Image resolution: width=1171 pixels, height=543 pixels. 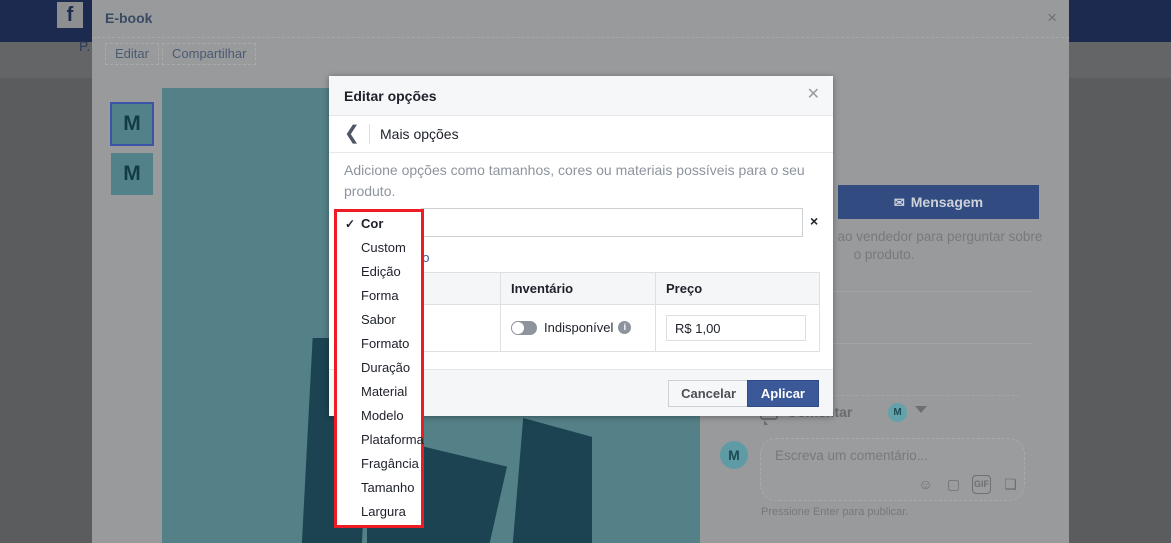 I want to click on message-seller-button: ✉ Mensagem, so click(x=938, y=202).